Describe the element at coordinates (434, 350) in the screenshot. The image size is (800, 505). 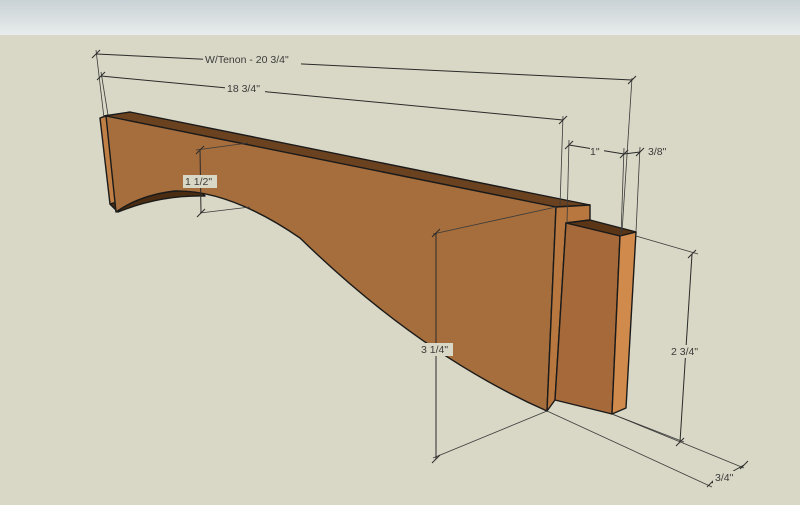
I see `end-height-label: 3 1/4"` at that location.